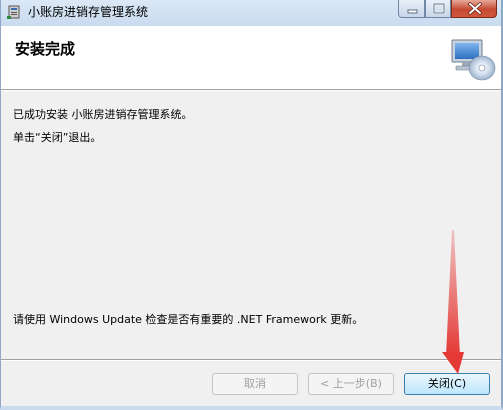 Image resolution: width=503 pixels, height=410 pixels. What do you see at coordinates (45, 49) in the screenshot?
I see `page-title: 安装完成` at bounding box center [45, 49].